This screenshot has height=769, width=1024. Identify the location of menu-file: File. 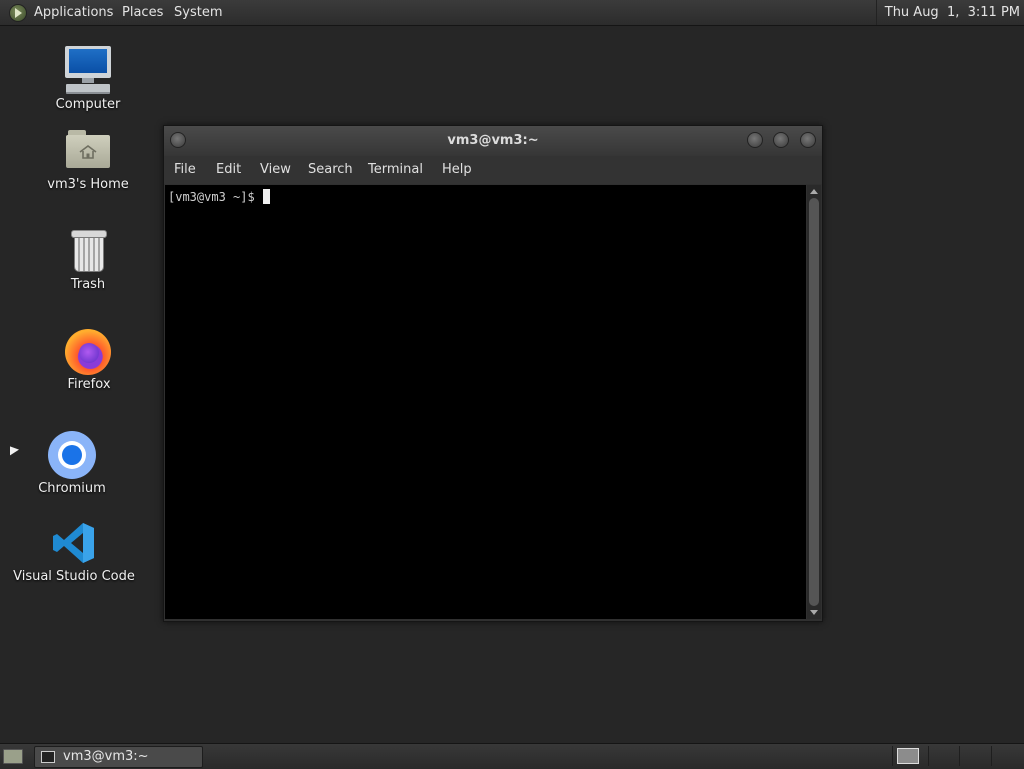
(185, 170).